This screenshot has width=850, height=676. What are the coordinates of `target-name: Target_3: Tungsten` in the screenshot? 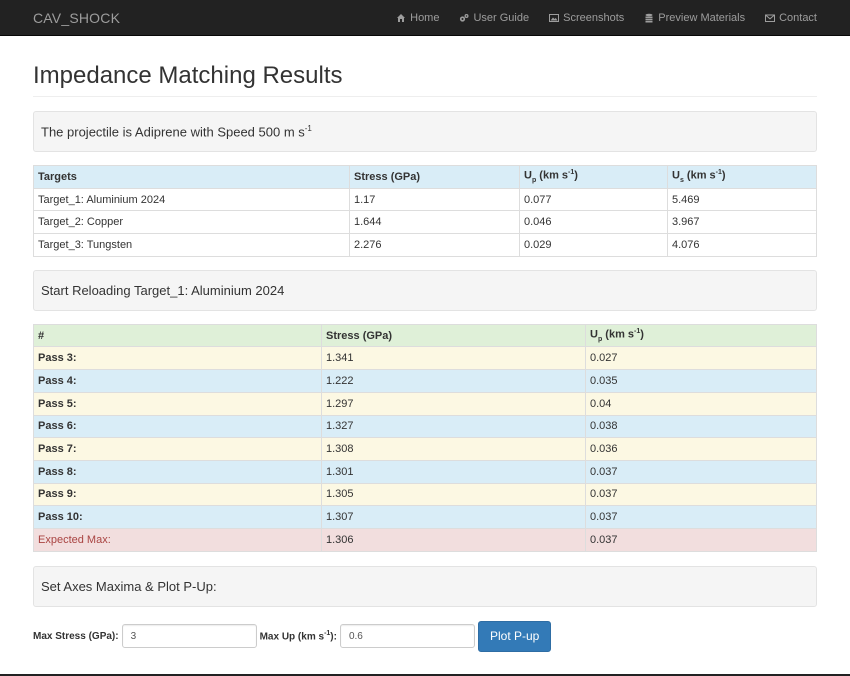 It's located at (191, 245).